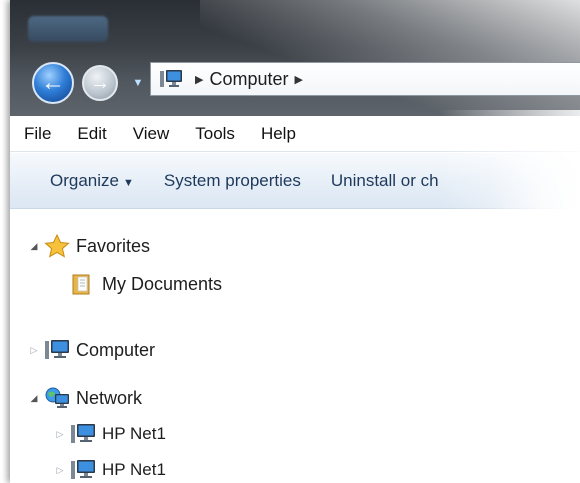  I want to click on star-icon, so click(57, 246).